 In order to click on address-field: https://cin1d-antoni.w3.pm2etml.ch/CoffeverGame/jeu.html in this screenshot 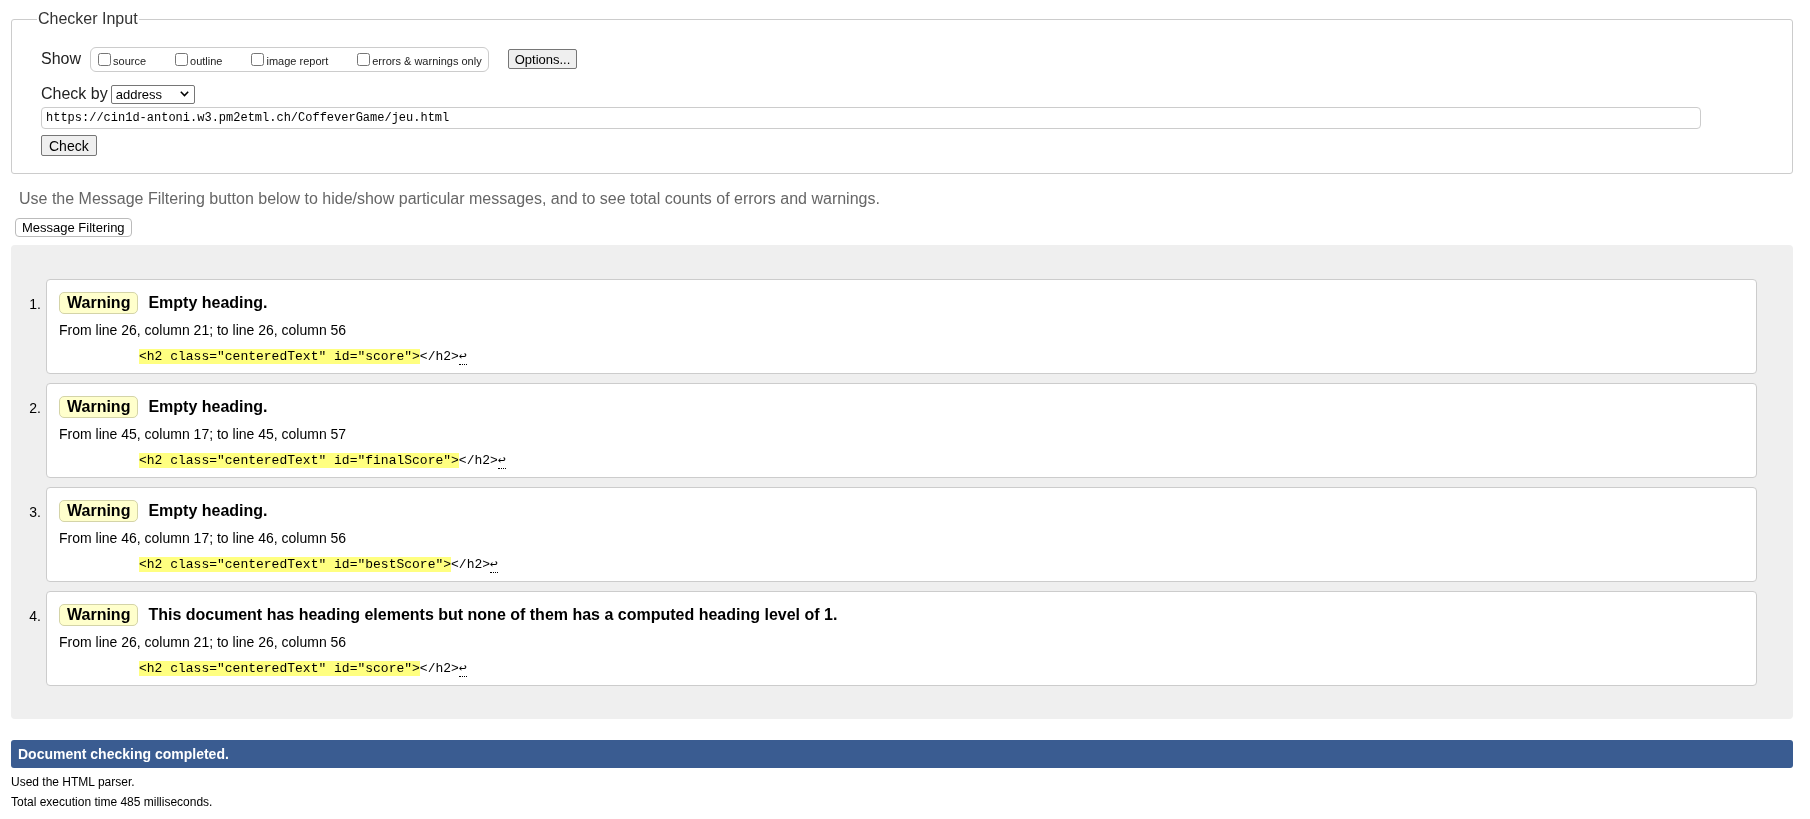, I will do `click(871, 118)`.